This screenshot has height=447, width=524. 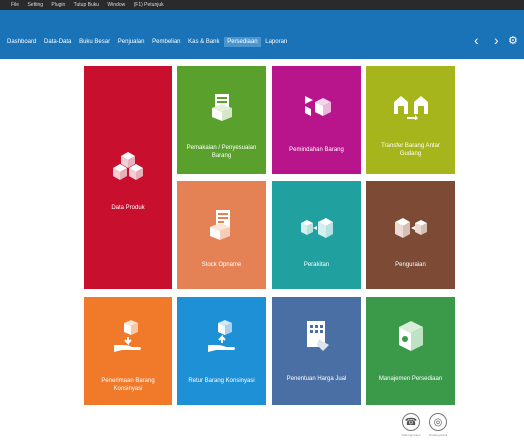 What do you see at coordinates (276, 42) in the screenshot?
I see `tab-laporan: Laporan` at bounding box center [276, 42].